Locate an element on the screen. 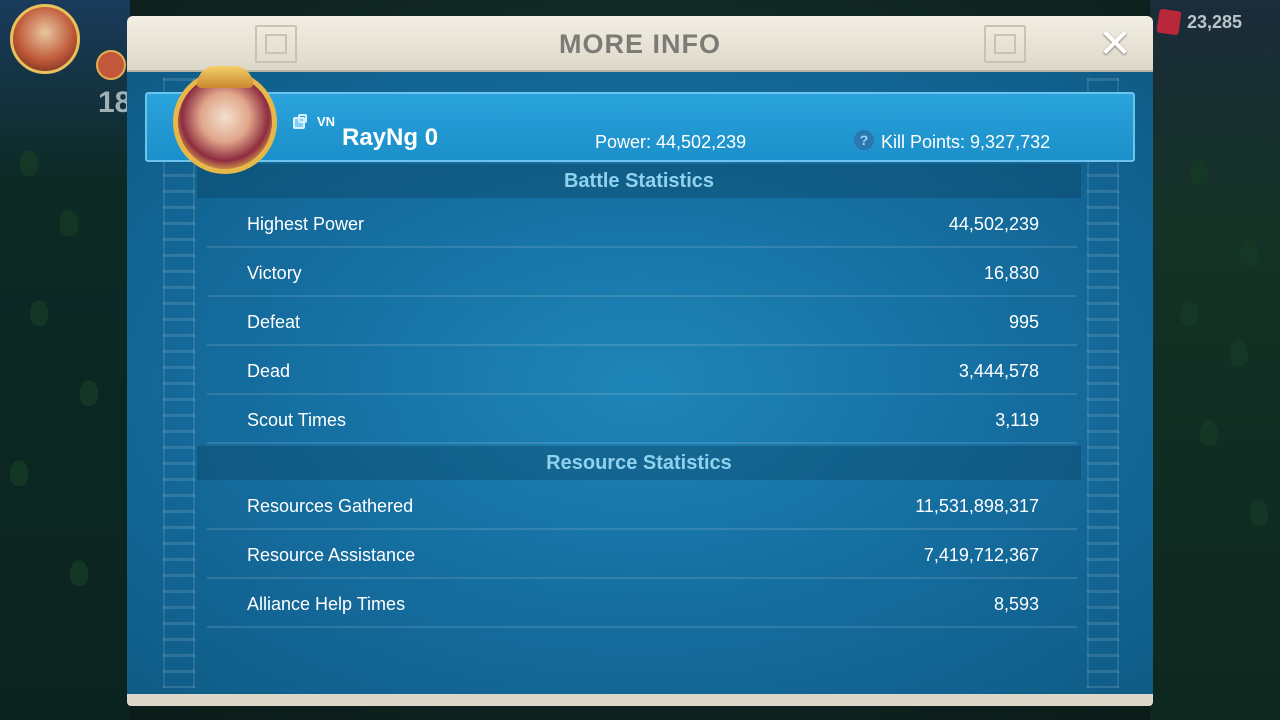  stat-value: 995 is located at coordinates (1023, 322).